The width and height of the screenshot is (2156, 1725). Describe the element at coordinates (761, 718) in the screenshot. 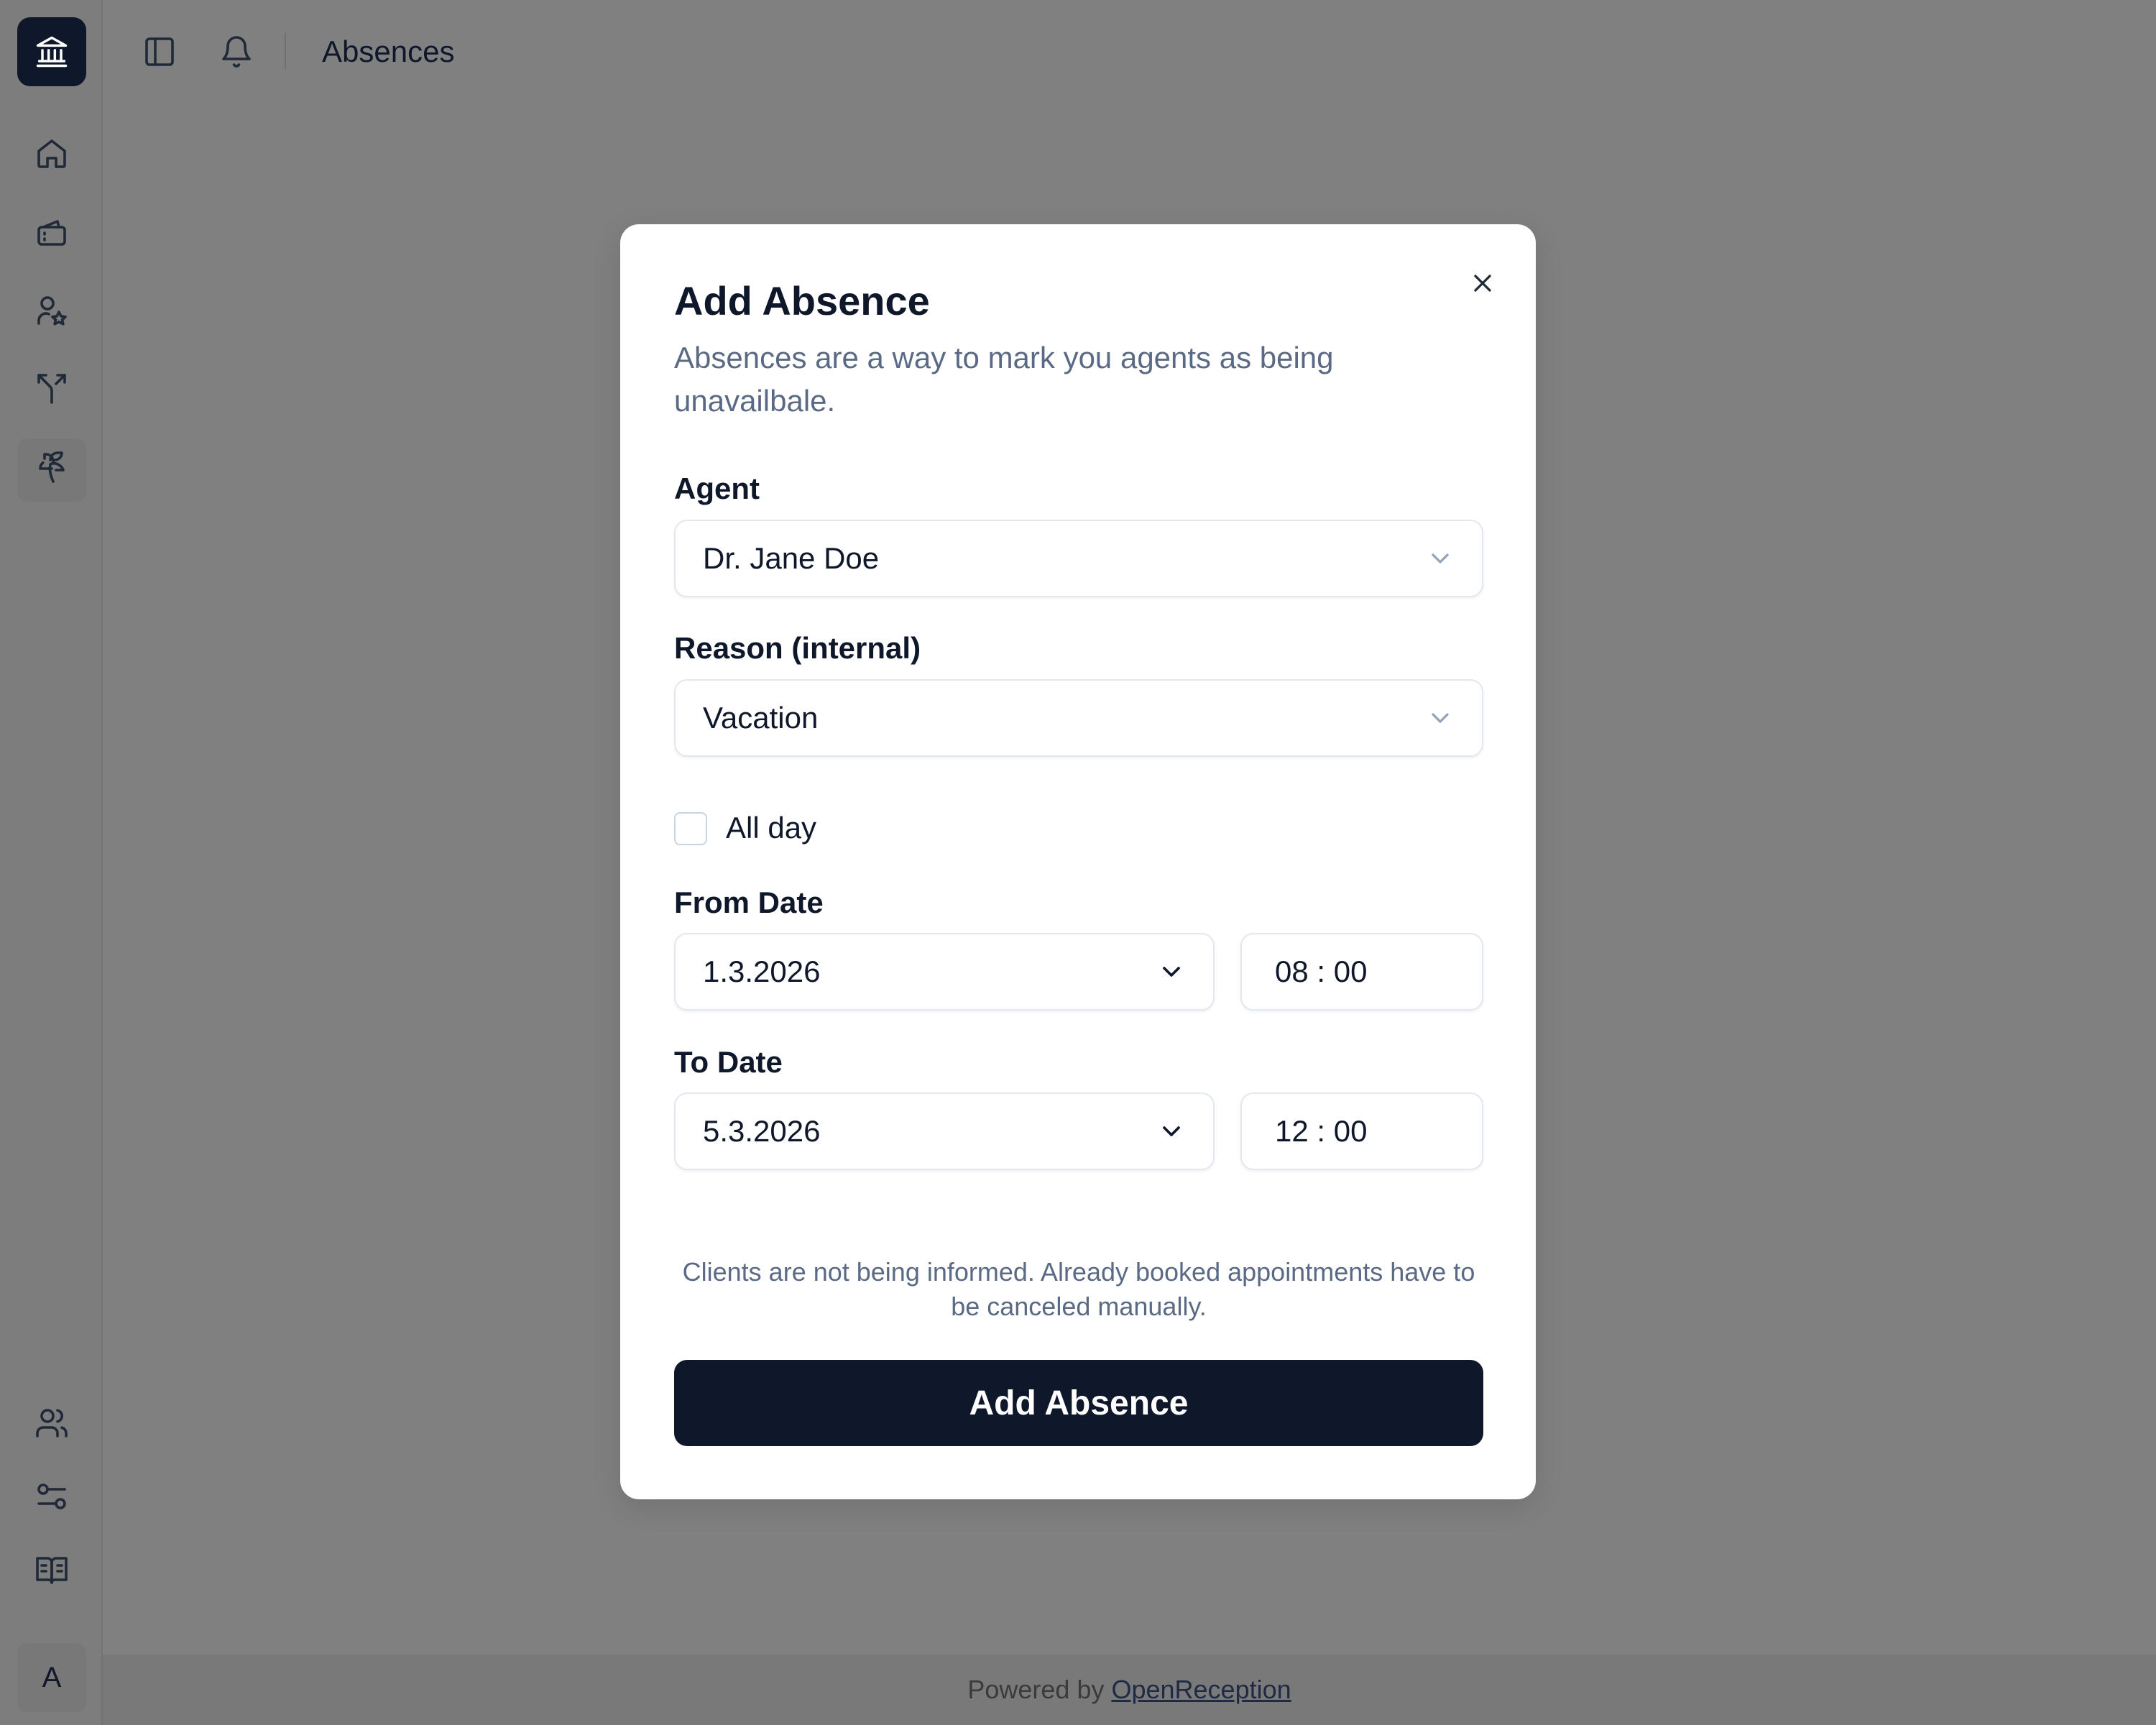

I see `reason-value: Vacation` at that location.